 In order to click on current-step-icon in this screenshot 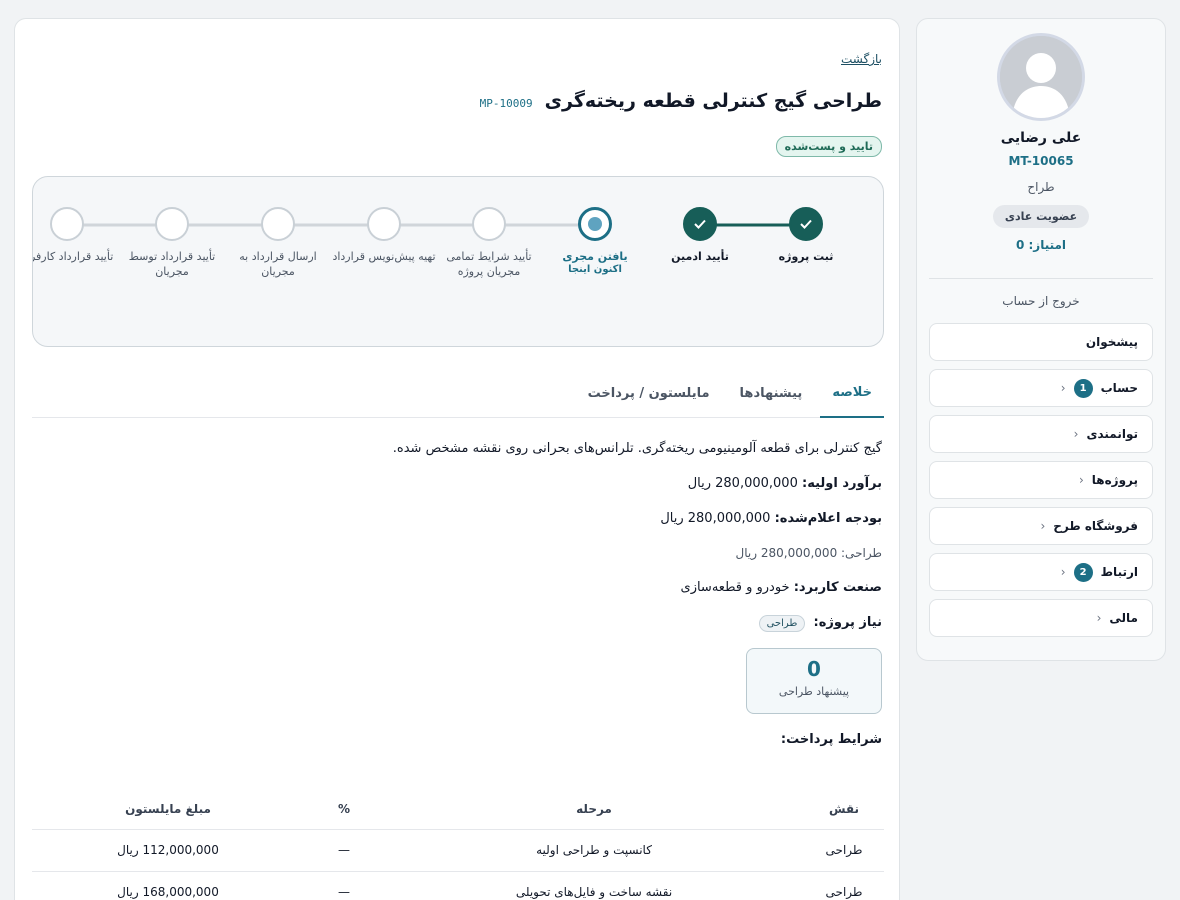, I will do `click(595, 224)`.